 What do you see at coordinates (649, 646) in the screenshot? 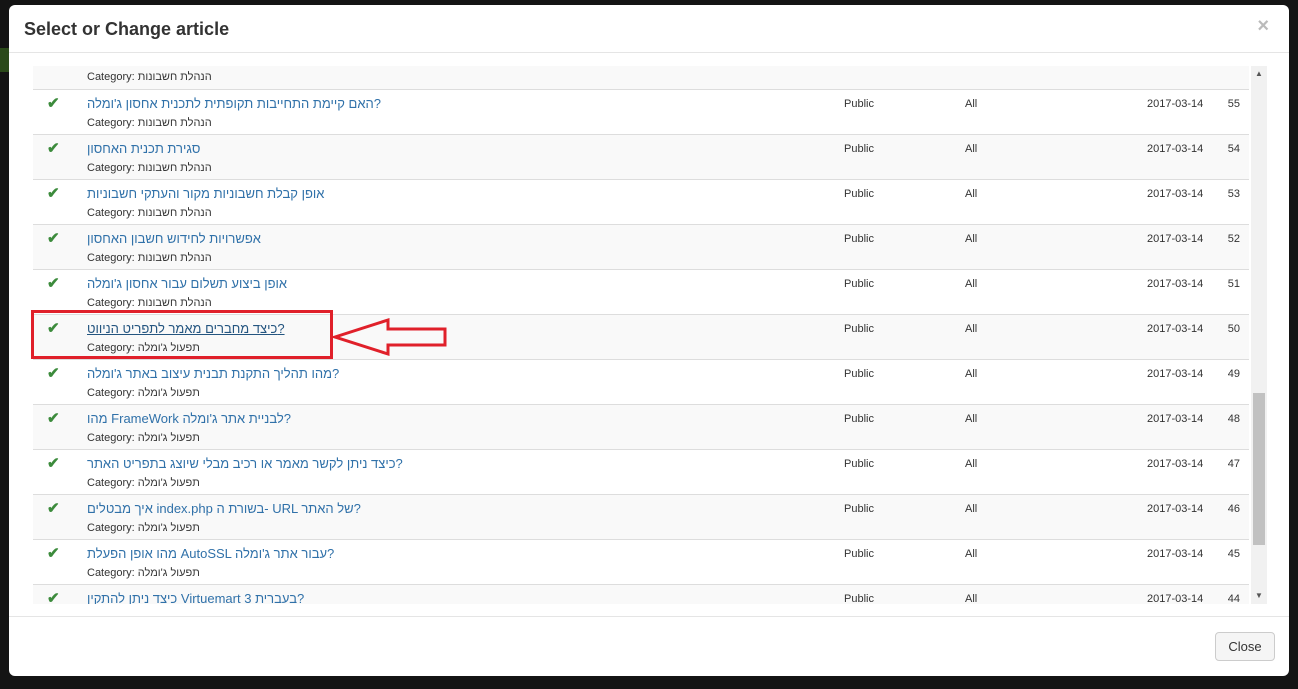
I see `modal-footer: Close` at bounding box center [649, 646].